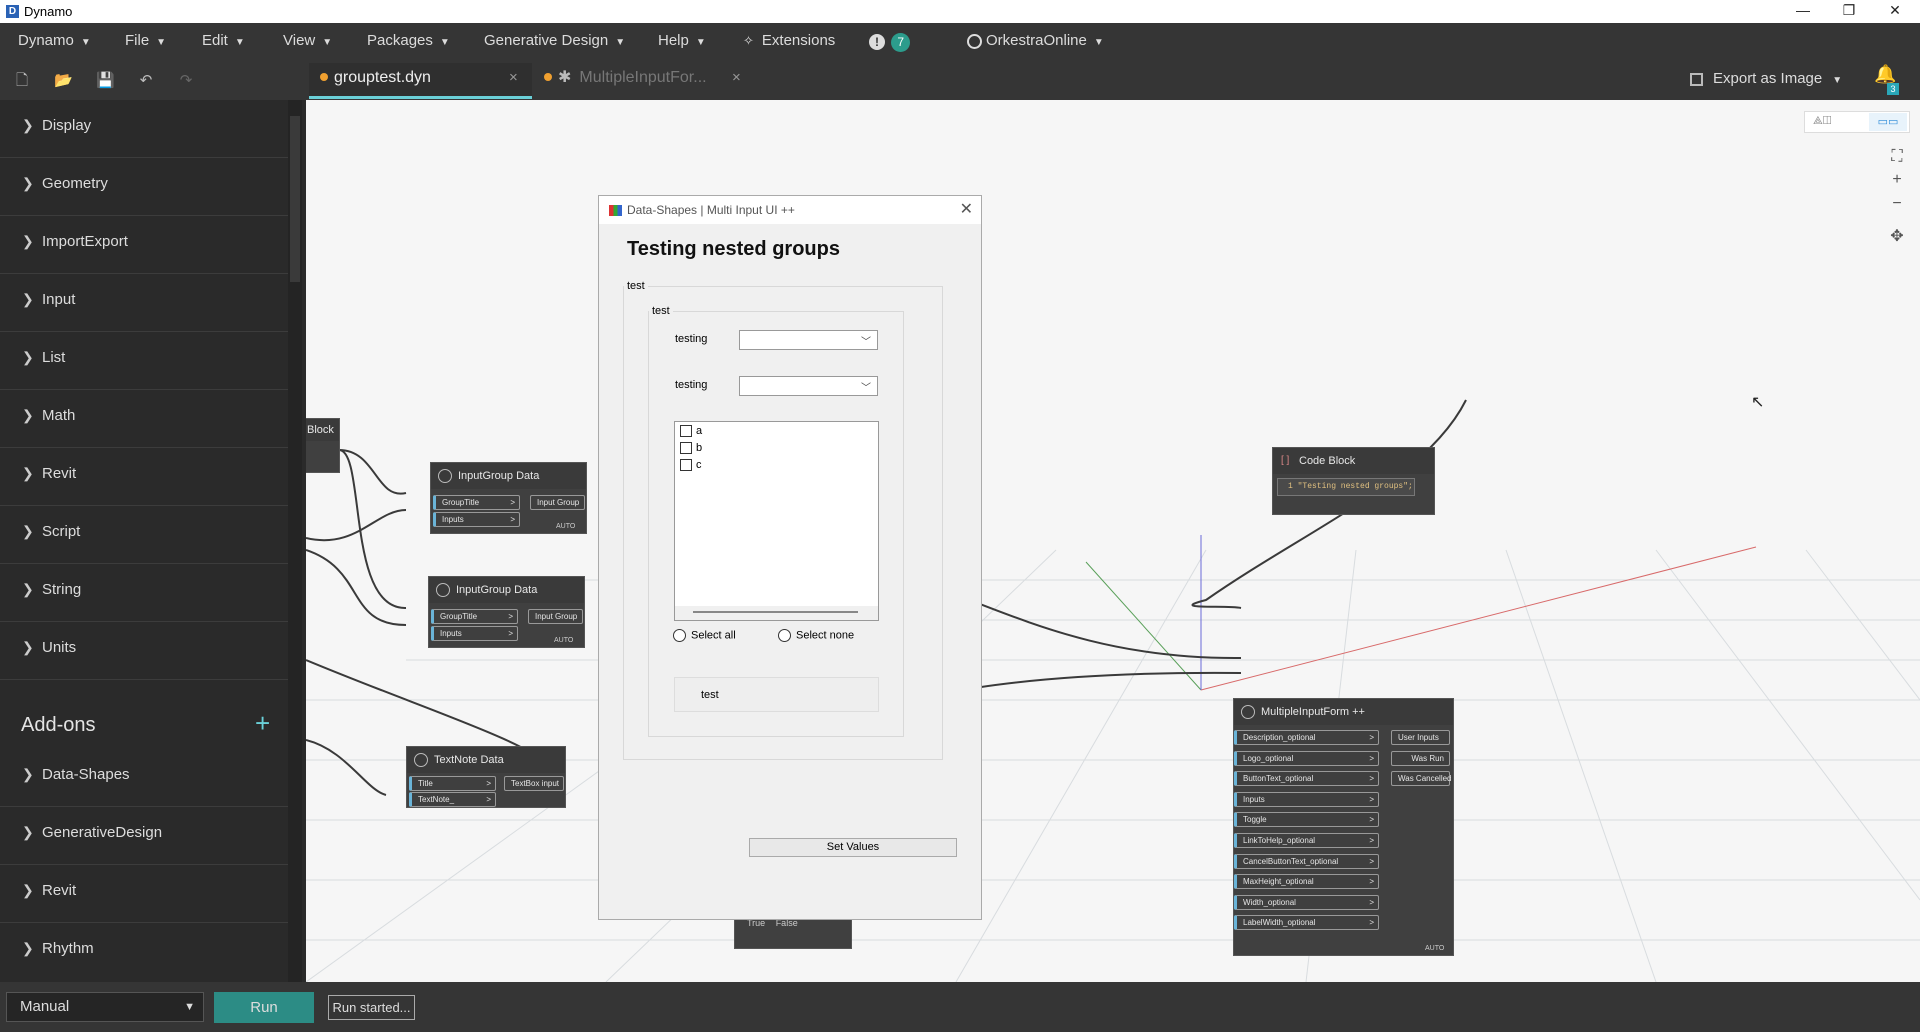  What do you see at coordinates (776, 694) in the screenshot?
I see `test-button: test` at bounding box center [776, 694].